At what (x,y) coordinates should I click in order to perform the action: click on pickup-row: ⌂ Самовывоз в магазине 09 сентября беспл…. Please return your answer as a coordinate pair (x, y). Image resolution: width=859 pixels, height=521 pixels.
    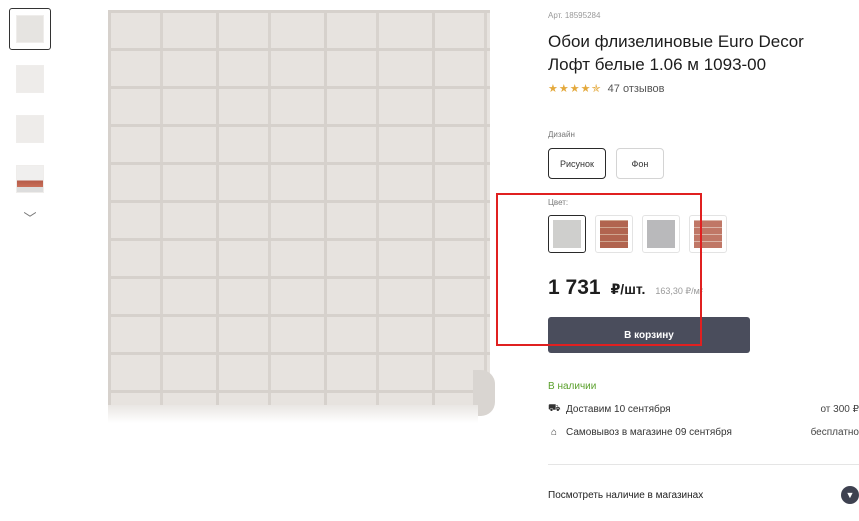
    Looking at the image, I should click on (703, 432).